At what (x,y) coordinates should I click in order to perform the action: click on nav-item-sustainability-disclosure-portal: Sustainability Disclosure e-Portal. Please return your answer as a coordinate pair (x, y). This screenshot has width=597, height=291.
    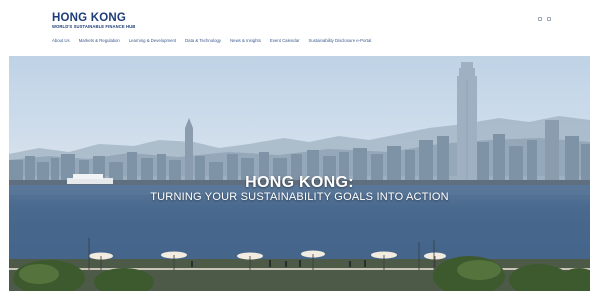
    Looking at the image, I should click on (340, 41).